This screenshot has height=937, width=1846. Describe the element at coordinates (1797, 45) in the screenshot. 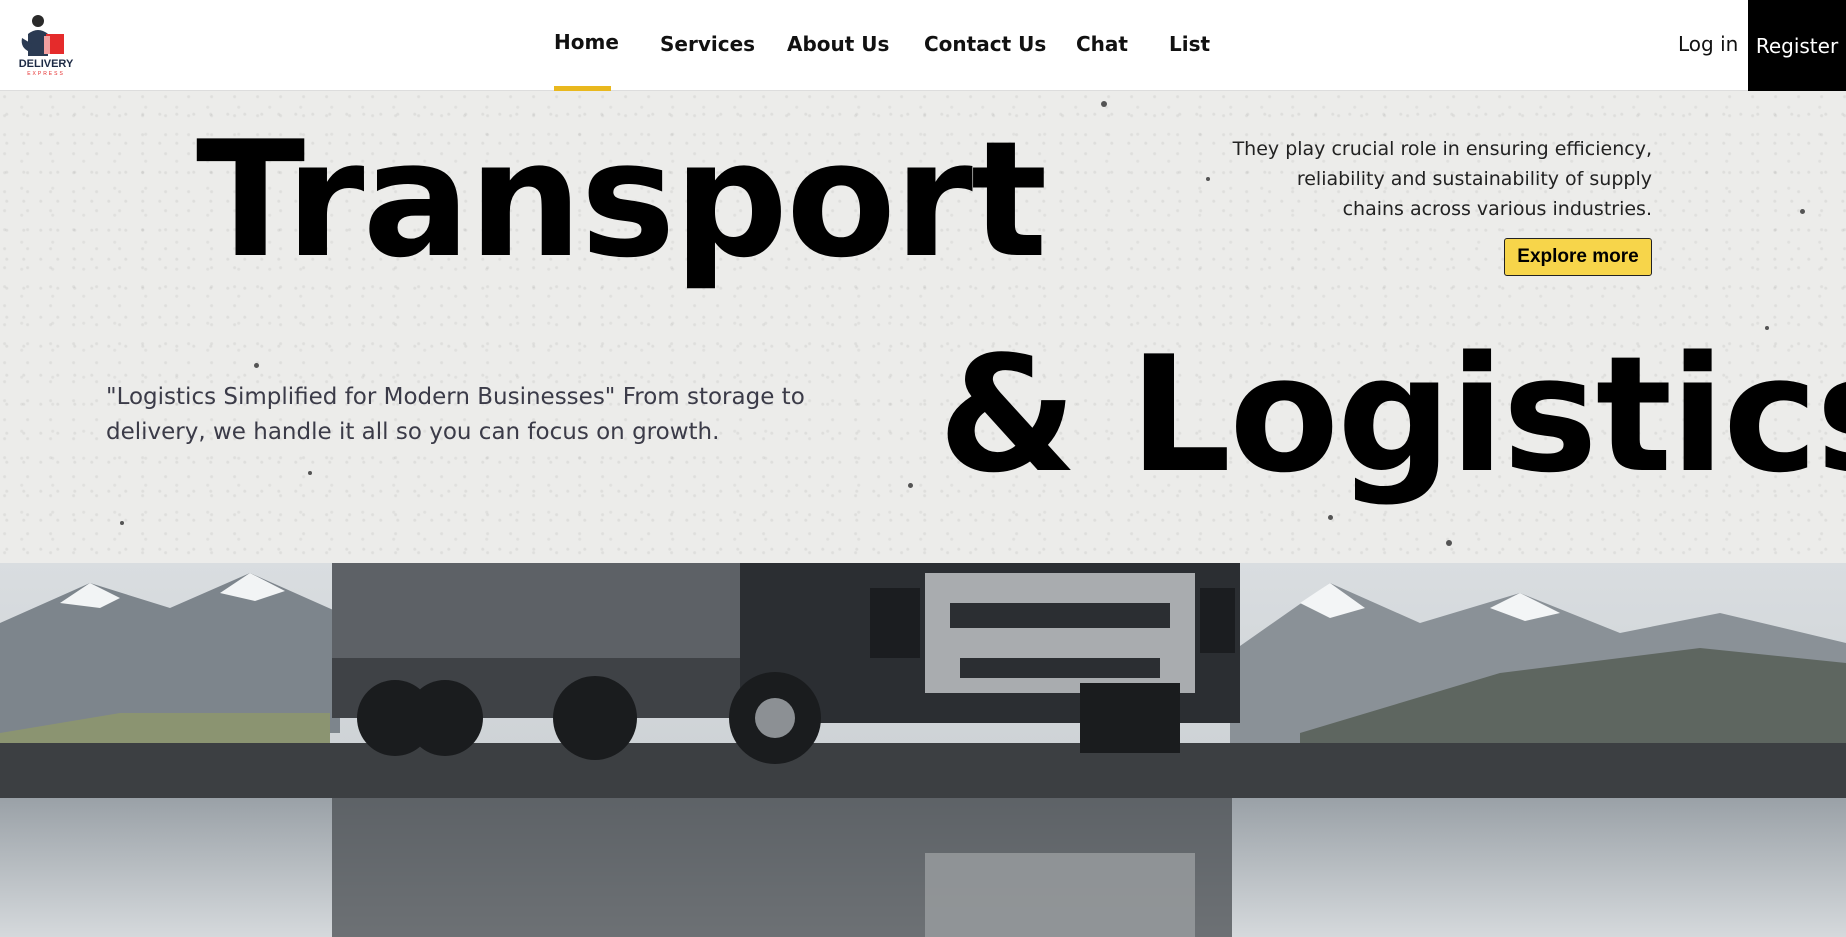

I see `register-button: Register` at that location.